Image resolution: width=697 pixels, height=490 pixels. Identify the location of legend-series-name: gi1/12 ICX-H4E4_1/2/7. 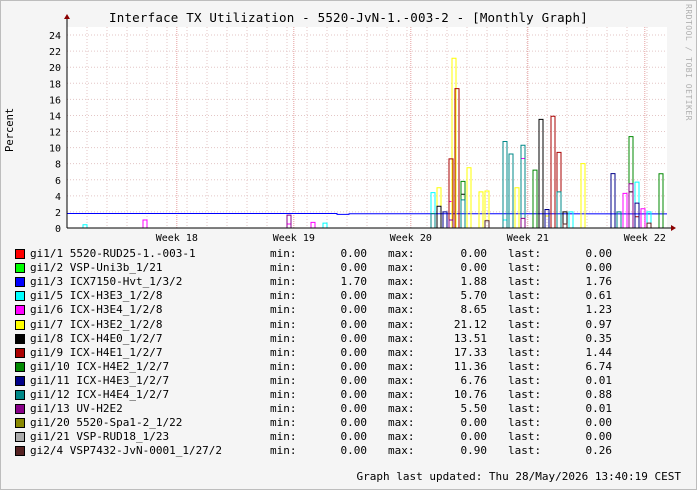
(100, 394).